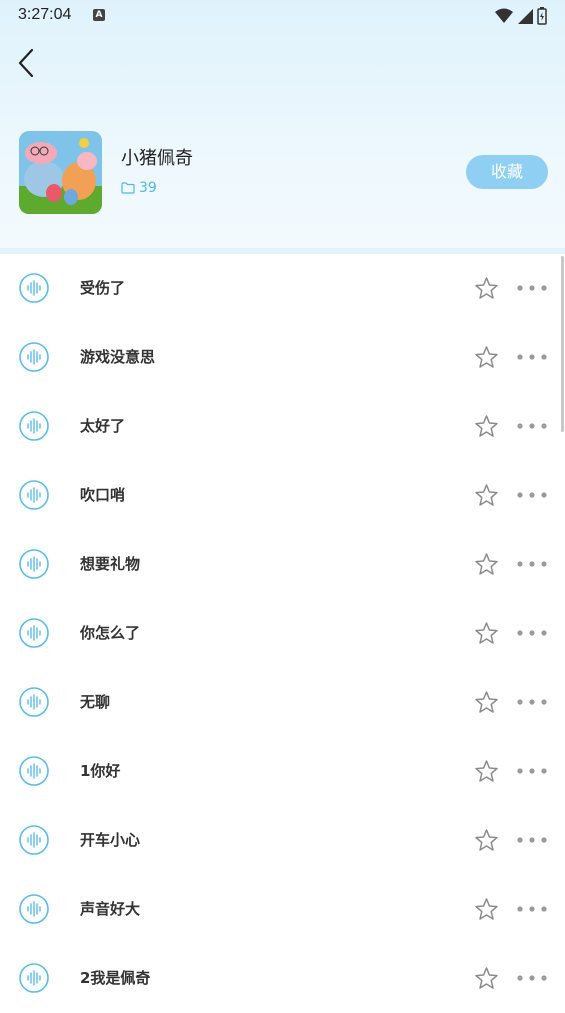 This screenshot has width=565, height=1013. I want to click on album-cover, so click(60, 172).